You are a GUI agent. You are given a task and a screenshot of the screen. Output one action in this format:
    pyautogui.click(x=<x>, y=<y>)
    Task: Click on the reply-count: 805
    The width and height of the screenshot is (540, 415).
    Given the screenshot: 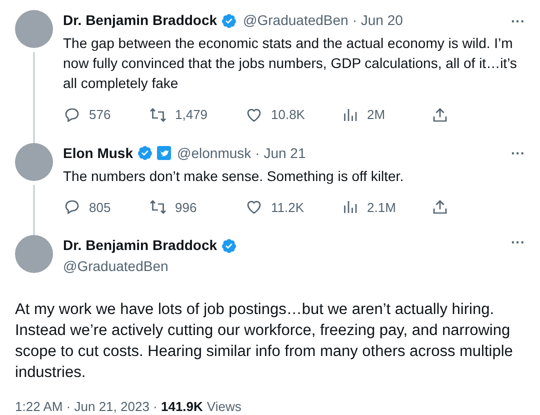 What is the action you would take?
    pyautogui.click(x=100, y=207)
    